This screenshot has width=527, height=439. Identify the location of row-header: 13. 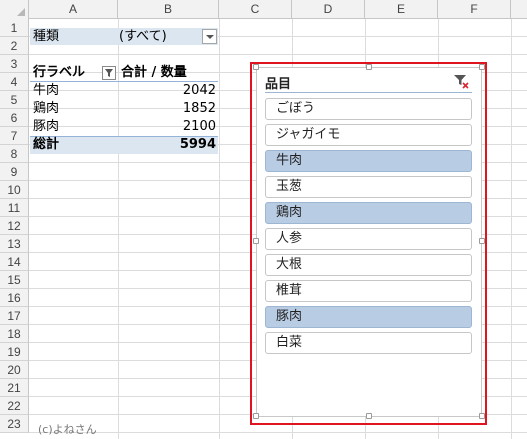
(14, 244).